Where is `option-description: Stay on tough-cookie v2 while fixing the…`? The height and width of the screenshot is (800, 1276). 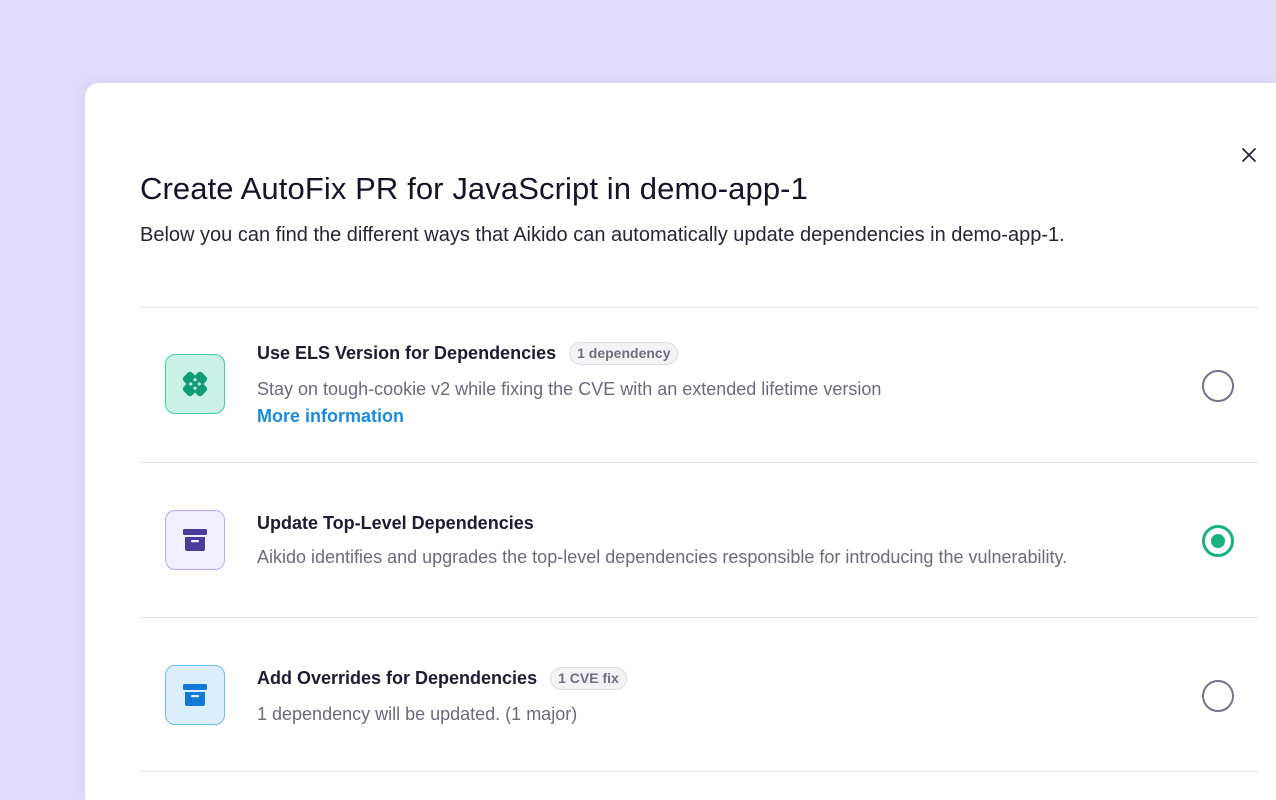 option-description: Stay on tough-cookie v2 while fixing the… is located at coordinates (569, 389).